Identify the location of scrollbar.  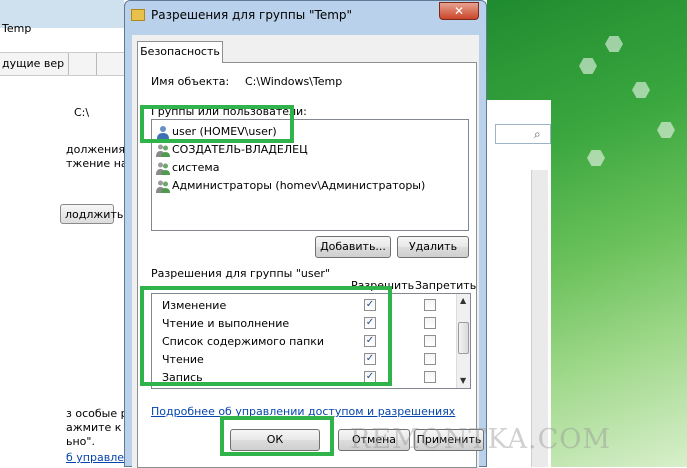
(539, 318).